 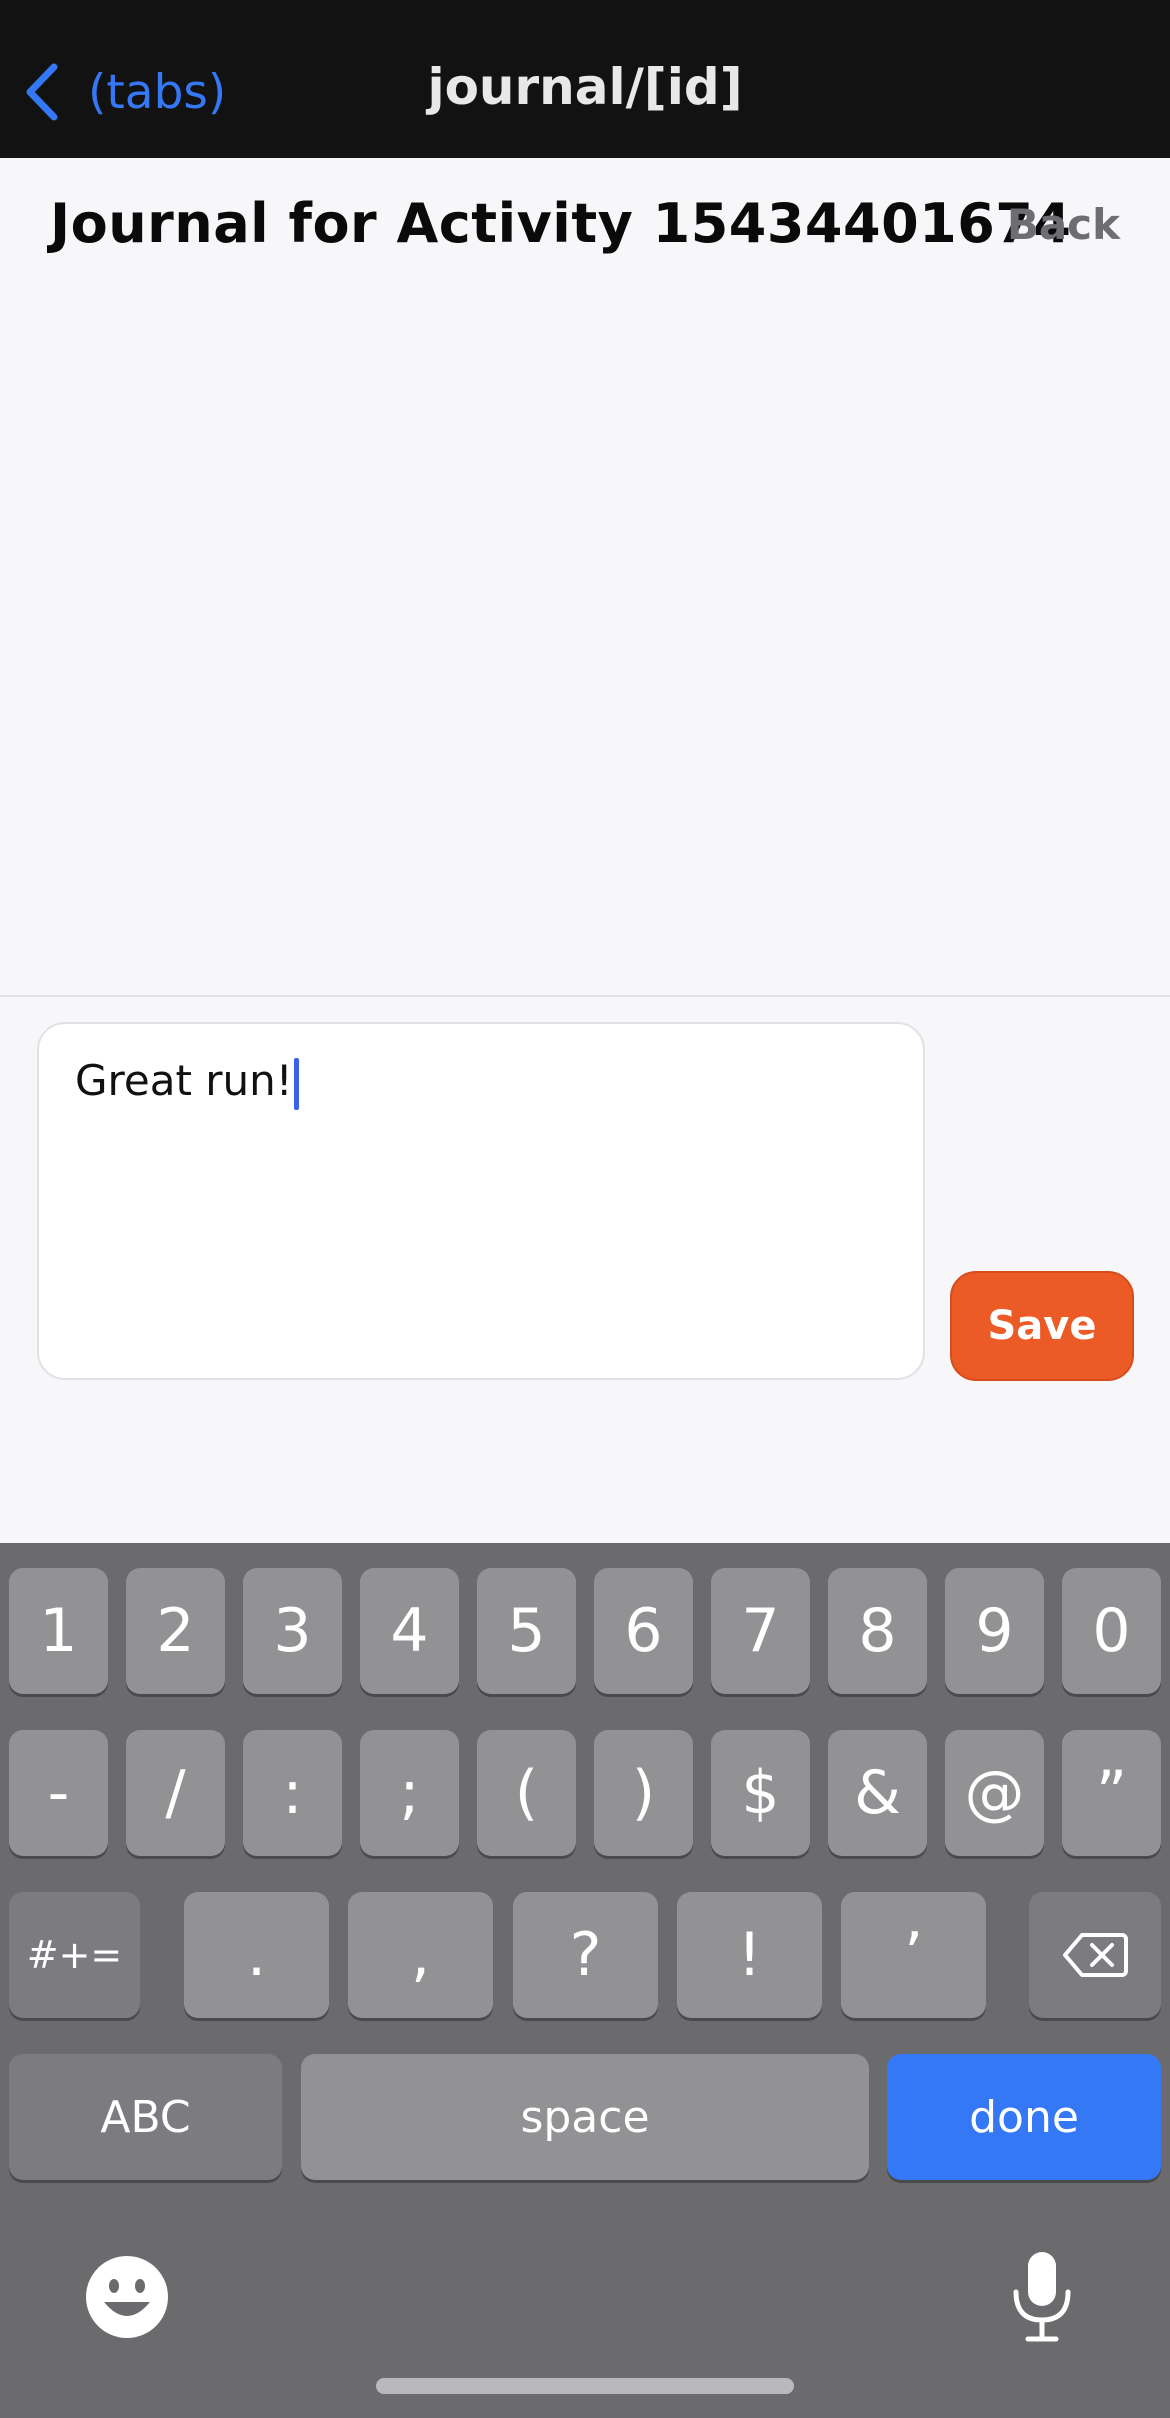 What do you see at coordinates (760, 1631) in the screenshot?
I see `key-7: 7` at bounding box center [760, 1631].